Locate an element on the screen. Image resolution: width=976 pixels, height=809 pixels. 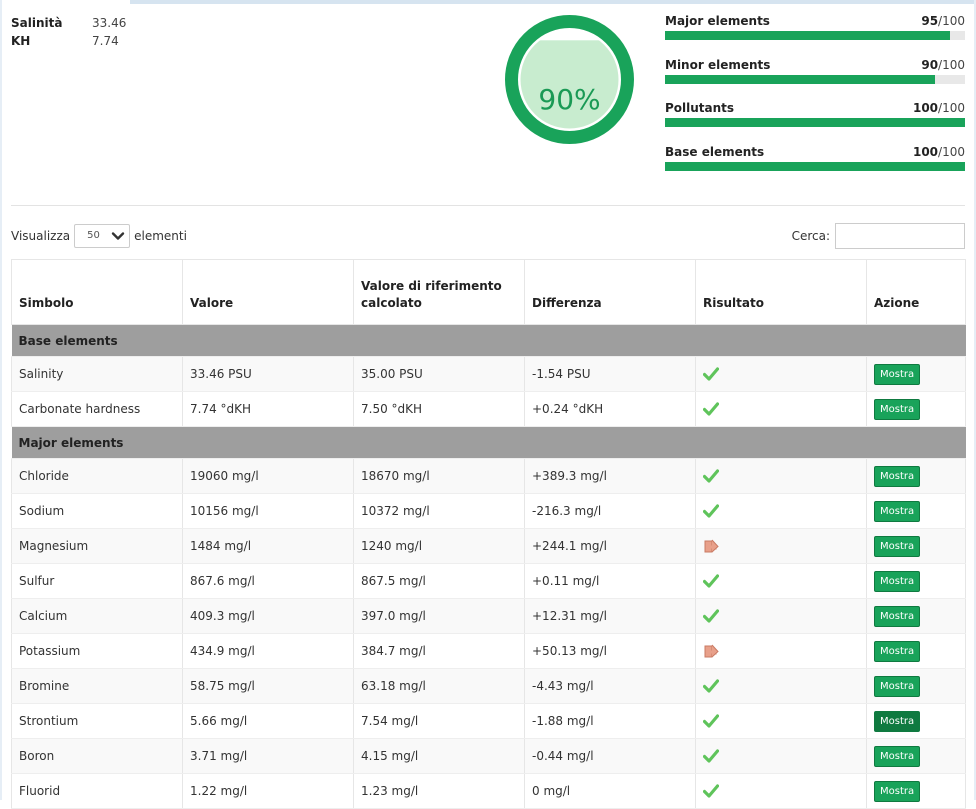
cell-value: 434.9 mg/l is located at coordinates (268, 651).